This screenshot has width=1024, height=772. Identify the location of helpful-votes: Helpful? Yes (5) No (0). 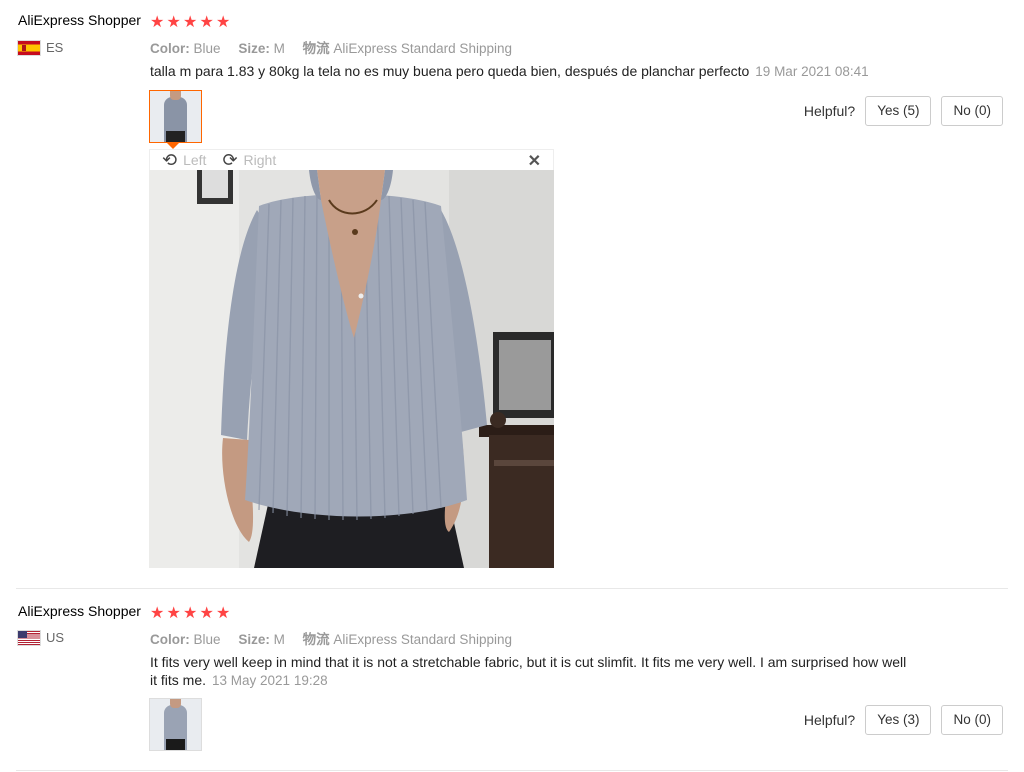
(903, 111).